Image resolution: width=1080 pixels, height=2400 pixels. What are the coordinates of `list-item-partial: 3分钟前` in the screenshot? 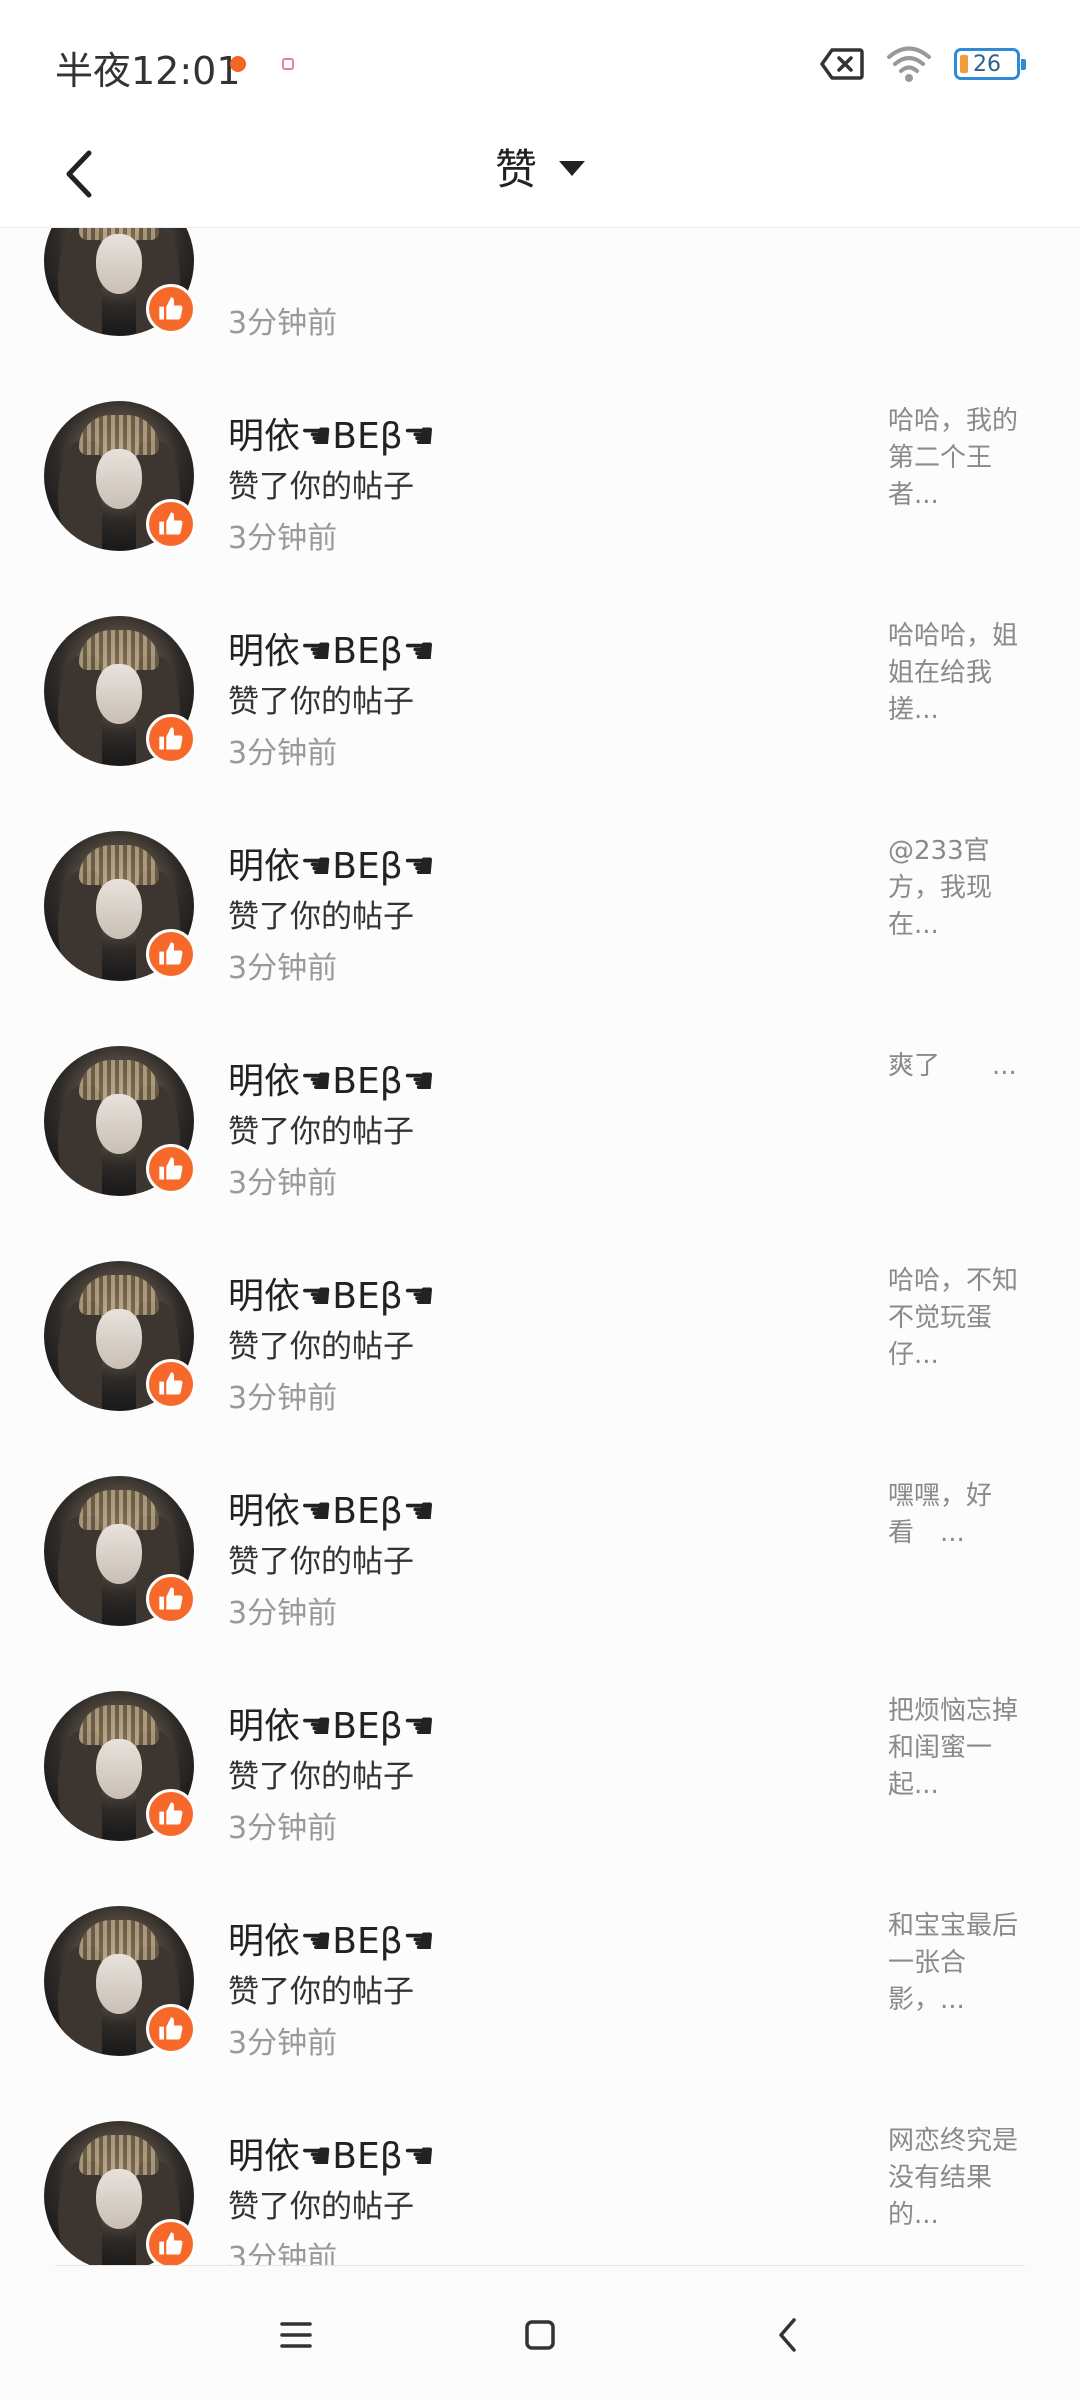 It's located at (540, 289).